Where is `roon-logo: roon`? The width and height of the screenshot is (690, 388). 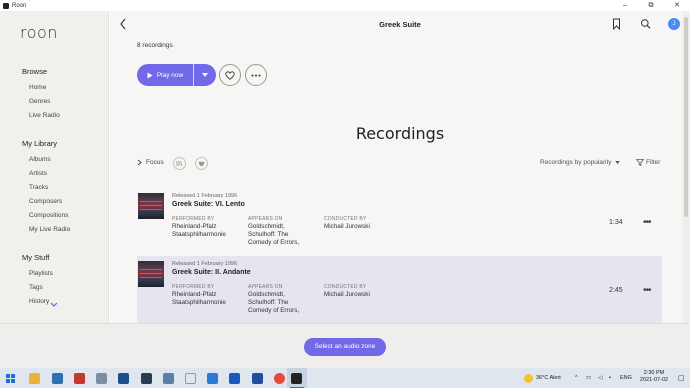 roon-logo: roon is located at coordinates (39, 32).